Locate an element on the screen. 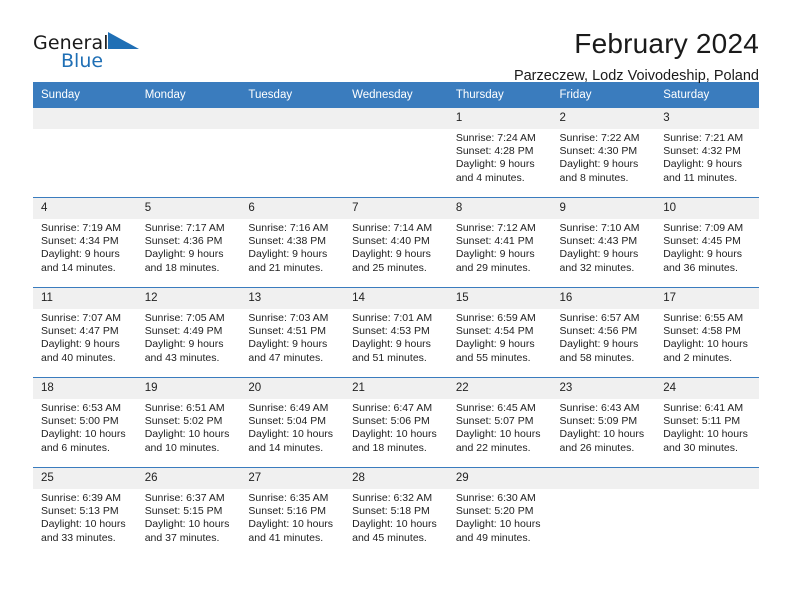 This screenshot has width=792, height=612. daylight-duration-line2: and 18 minutes. is located at coordinates (182, 267).